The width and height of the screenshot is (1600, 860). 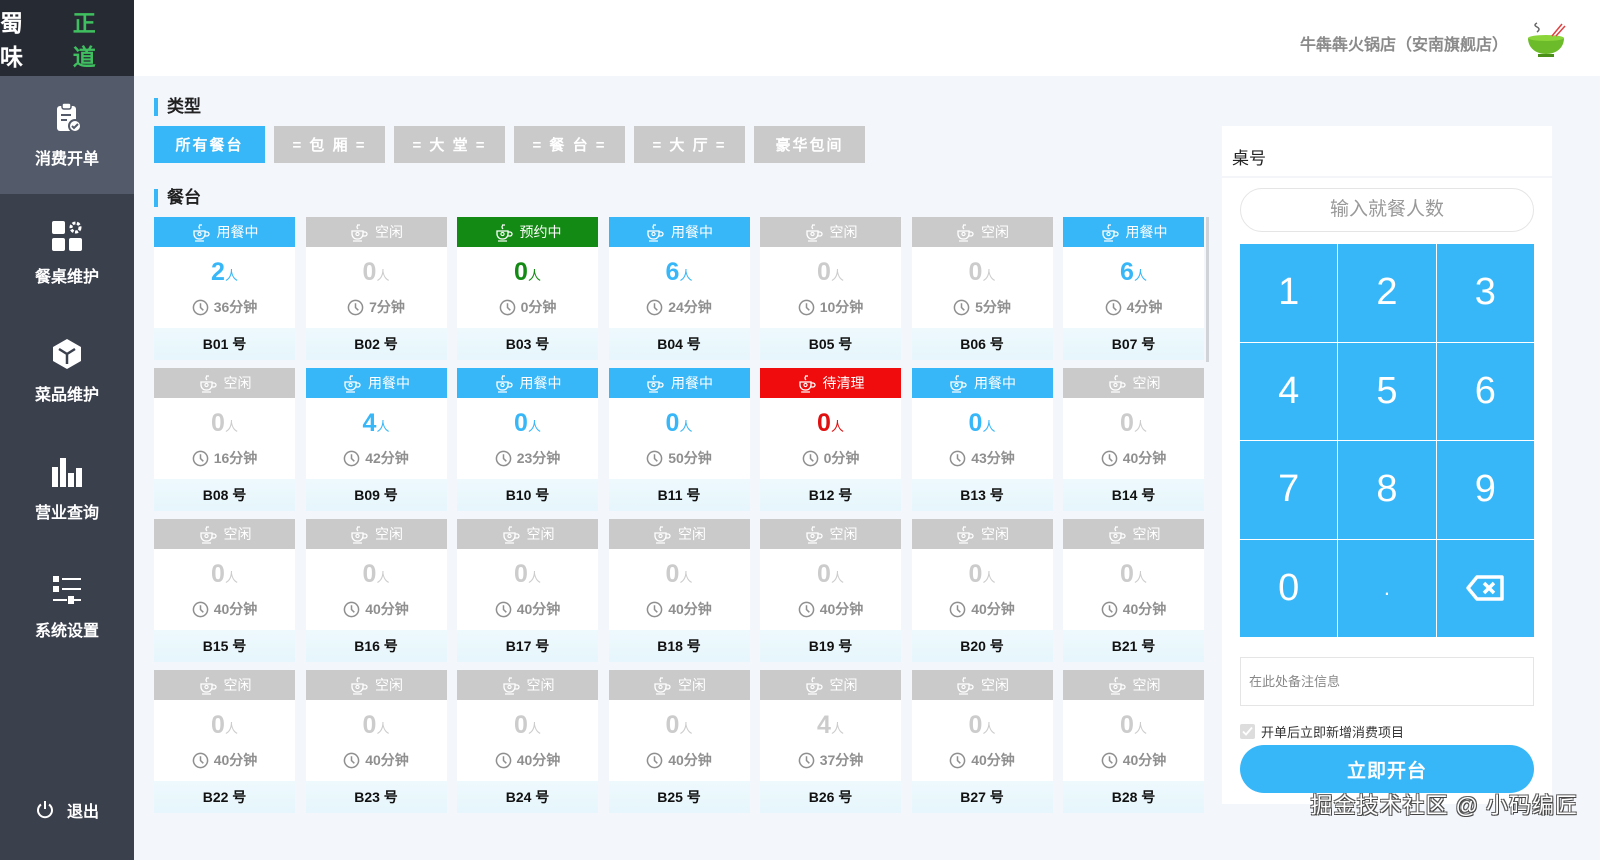 I want to click on type-filter-button: = 餐 台 =, so click(x=569, y=144).